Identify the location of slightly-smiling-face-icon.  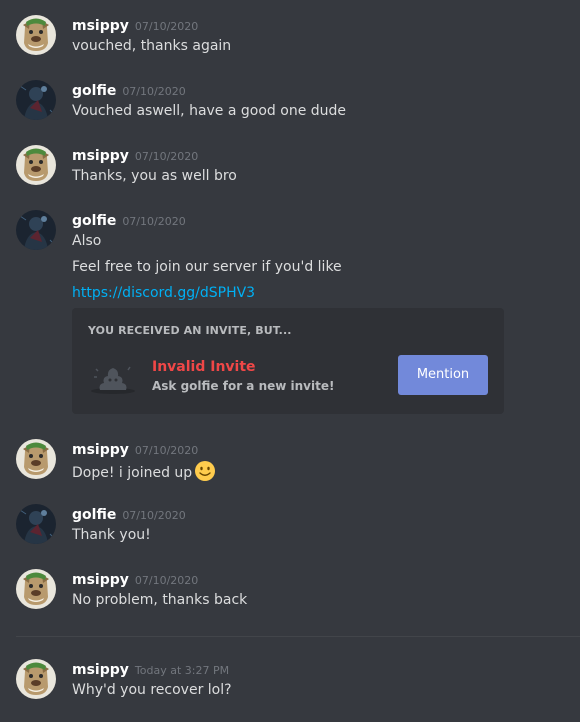
(205, 471).